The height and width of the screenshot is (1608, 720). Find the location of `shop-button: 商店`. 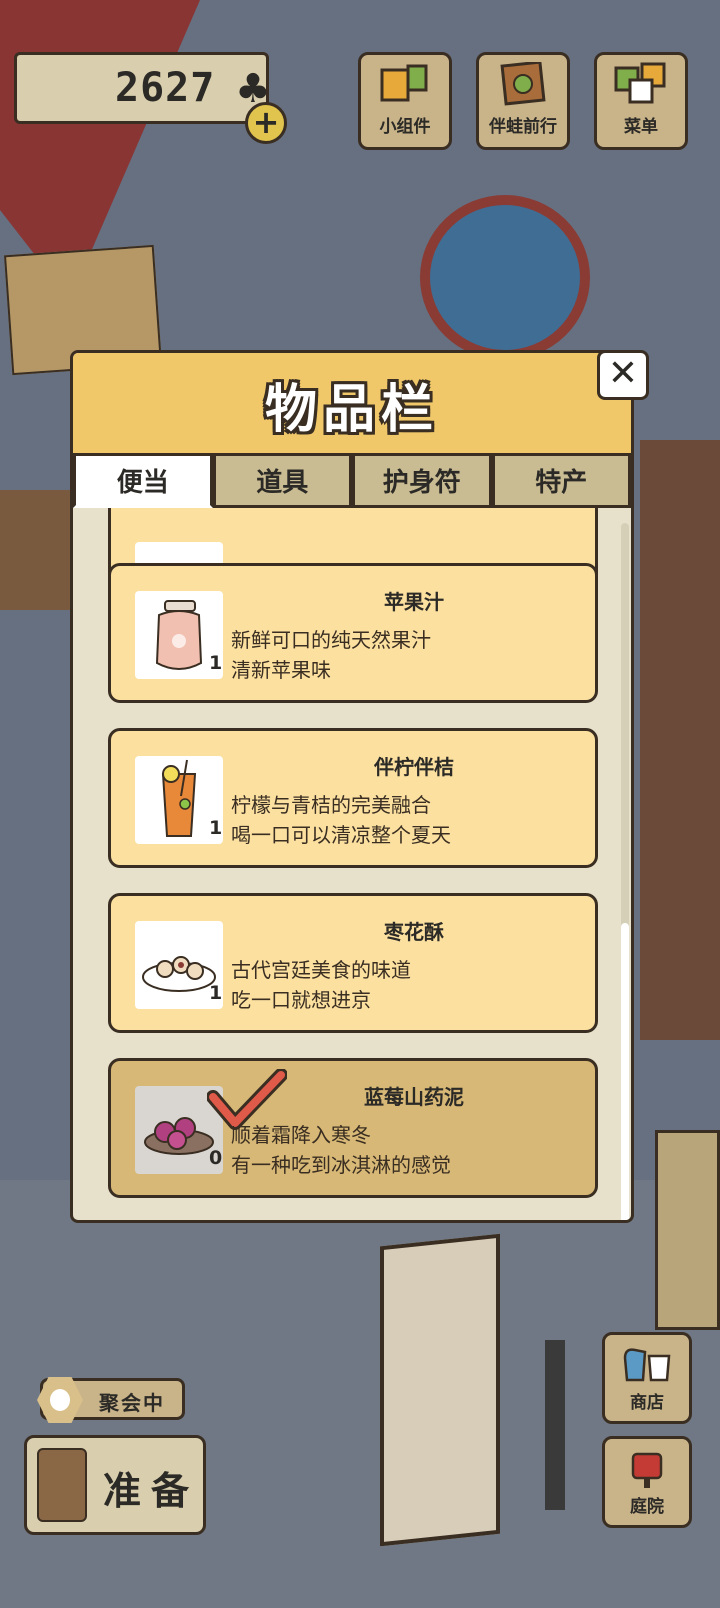

shop-button: 商店 is located at coordinates (647, 1378).